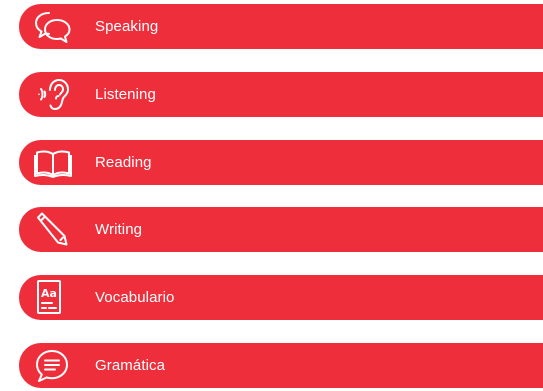  Describe the element at coordinates (127, 26) in the screenshot. I see `menu-item-label: Speaking` at that location.